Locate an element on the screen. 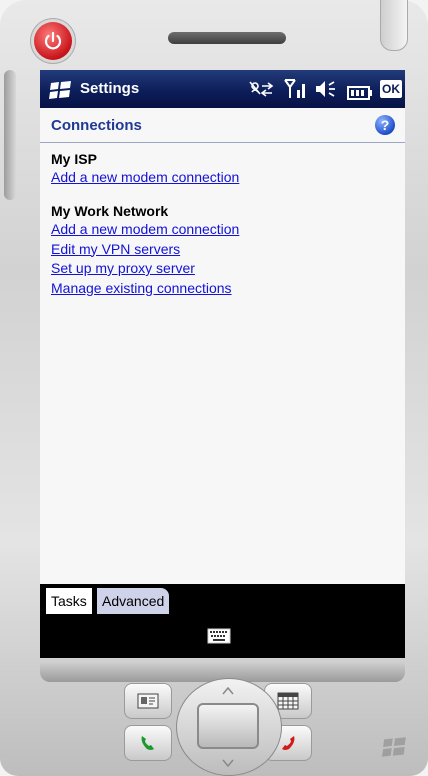  app-title: Settings is located at coordinates (109, 88).